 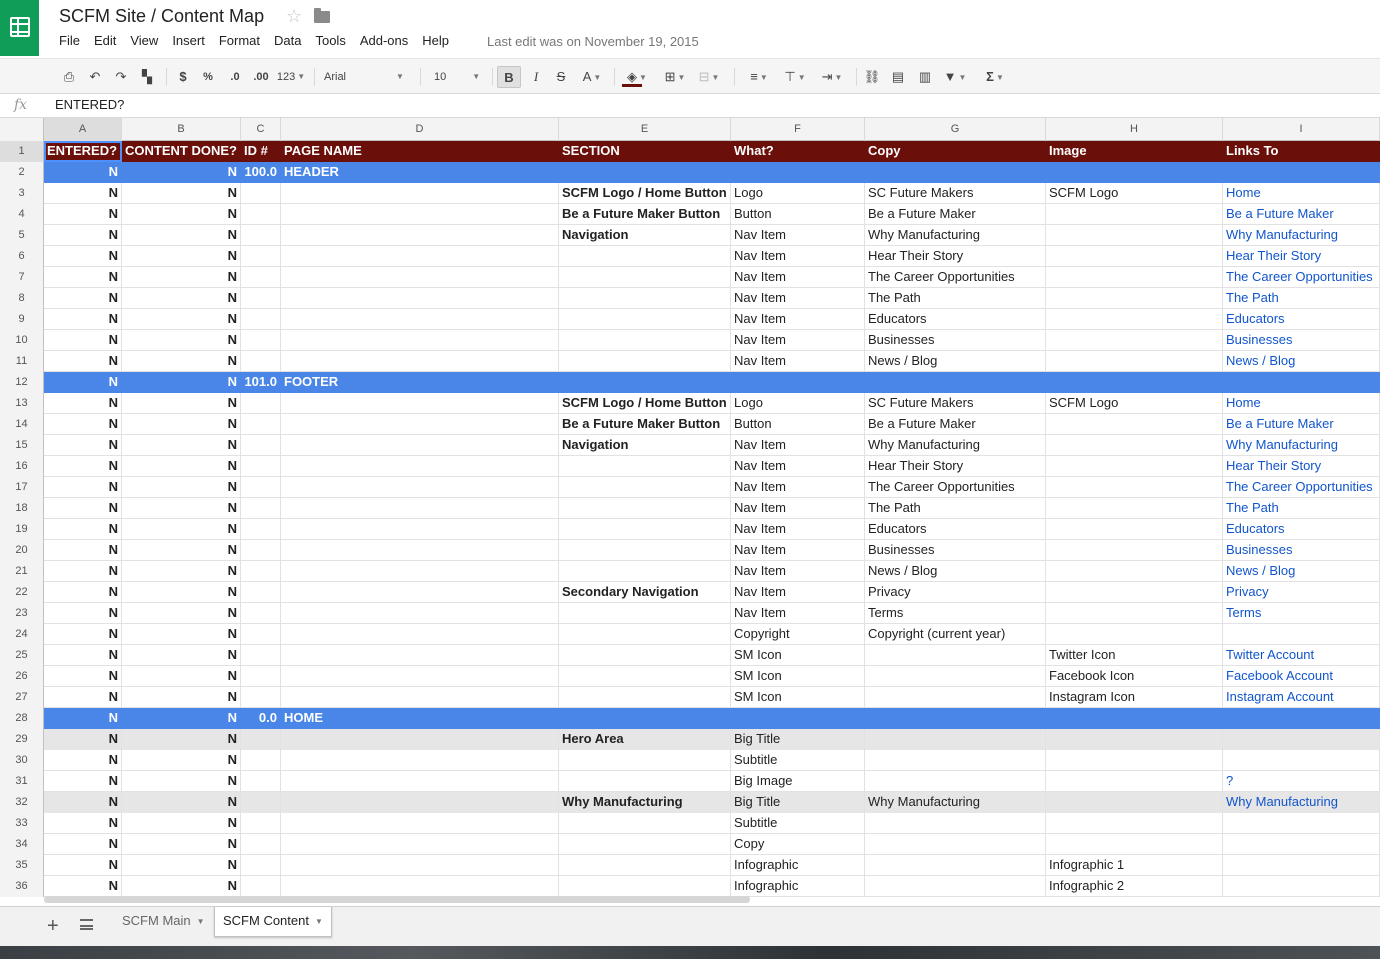 I want to click on cell-g31, so click(x=955, y=781).